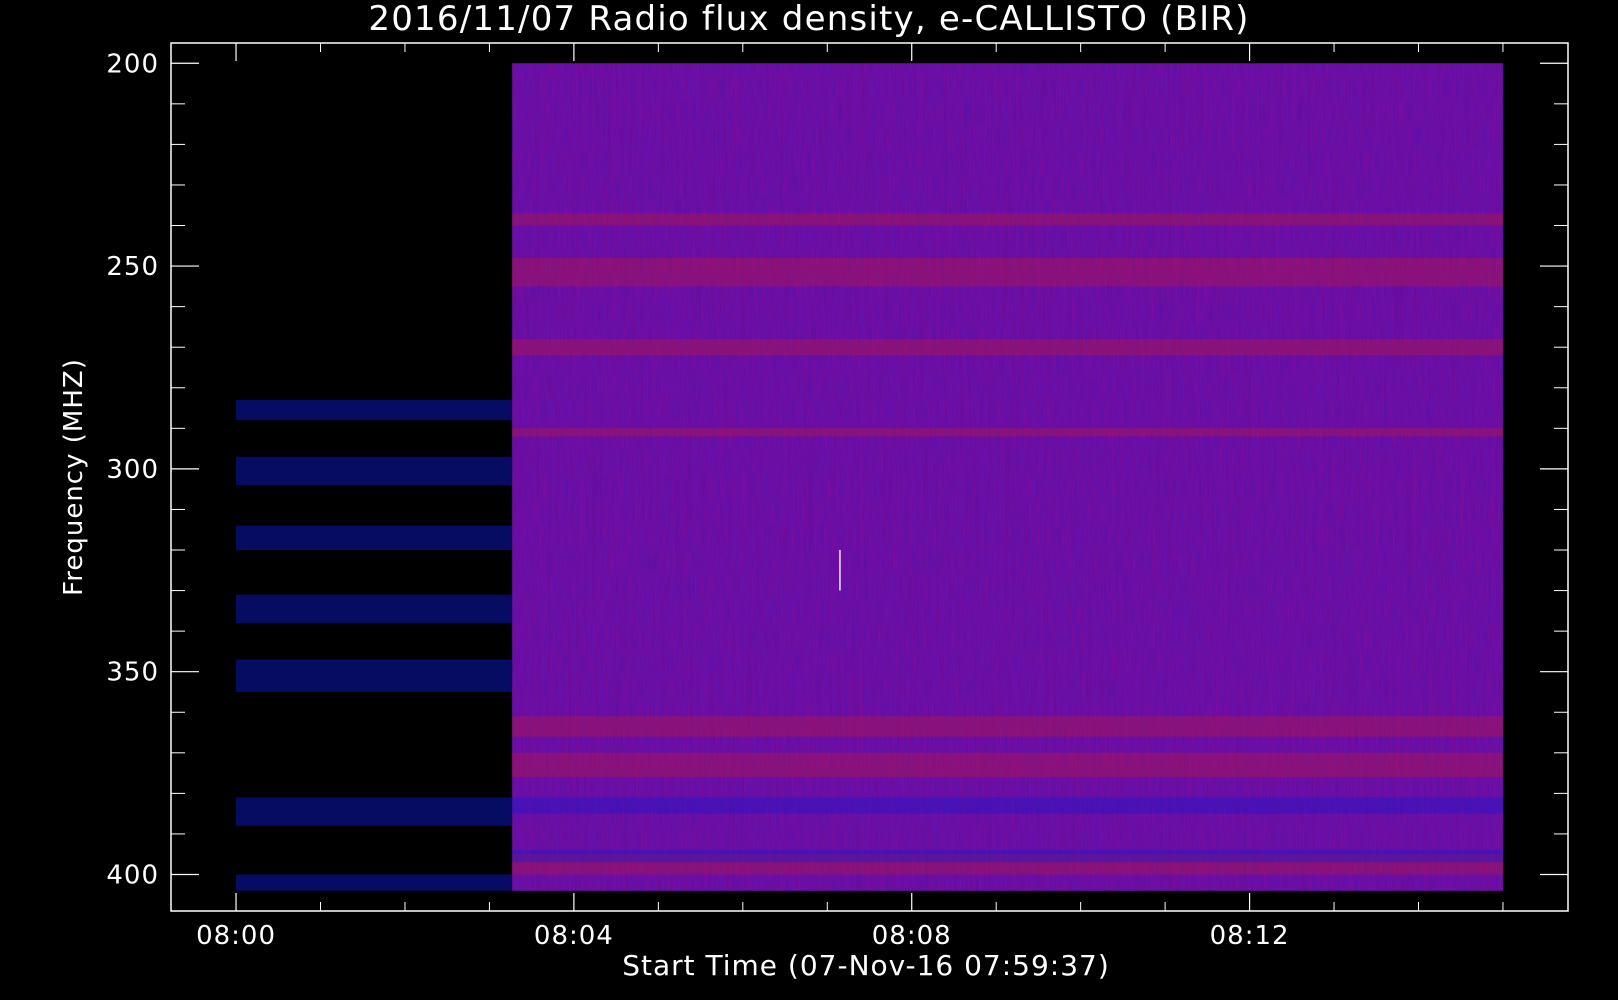  Describe the element at coordinates (132, 673) in the screenshot. I see `y-tick-label: 350` at that location.